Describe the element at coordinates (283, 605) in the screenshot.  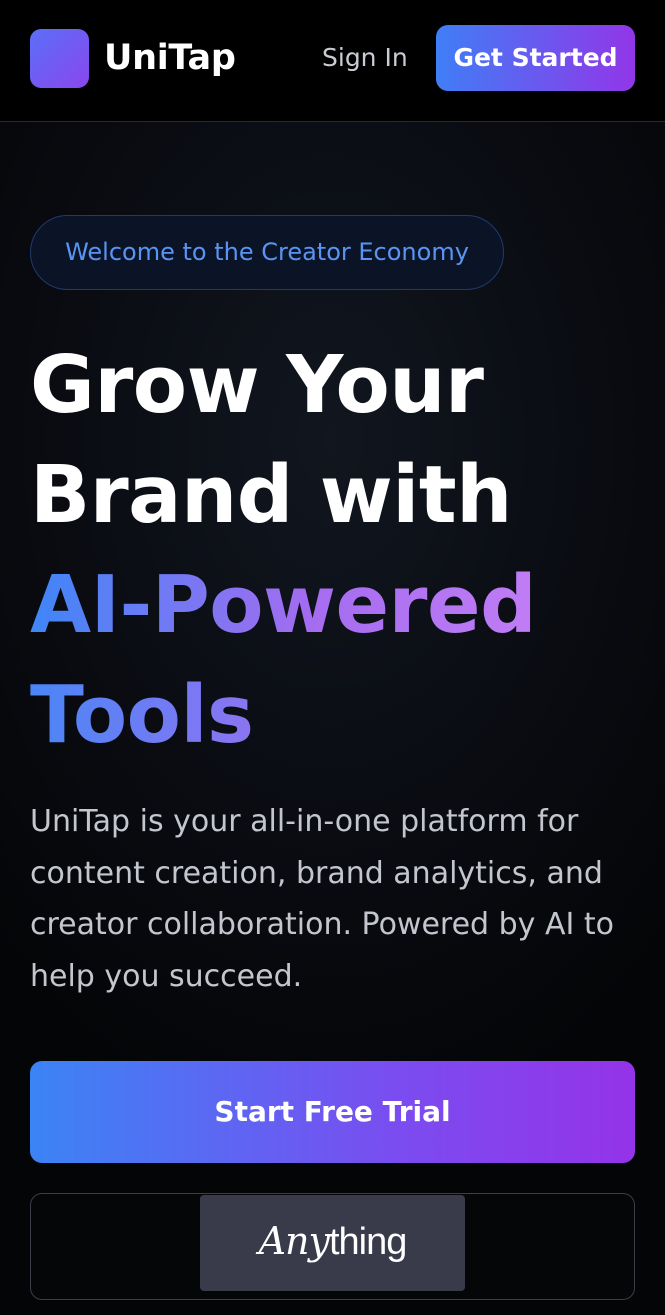
I see `headline-line-3-gradient: AI-Powered` at that location.